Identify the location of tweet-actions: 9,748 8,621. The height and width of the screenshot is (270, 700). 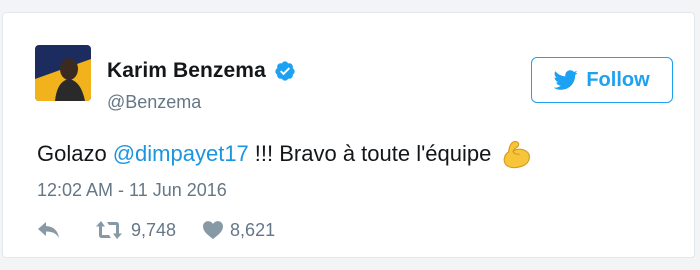
(156, 230).